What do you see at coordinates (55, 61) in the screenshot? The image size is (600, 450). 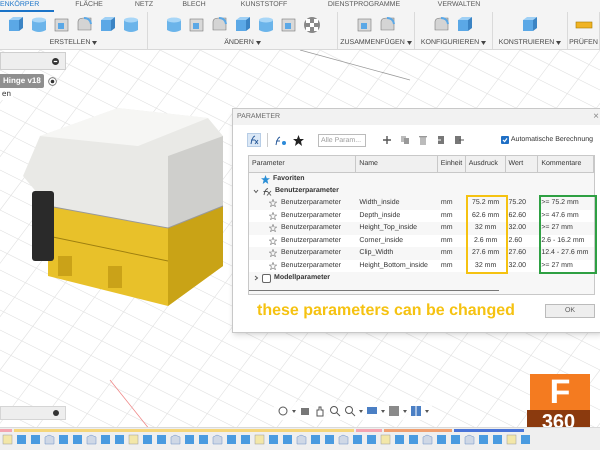 I see `collapse-icon` at bounding box center [55, 61].